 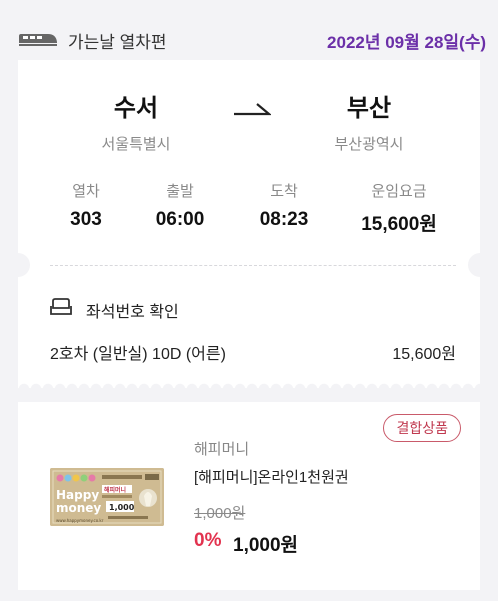 What do you see at coordinates (284, 205) in the screenshot?
I see `info-arrival-time: 도착 08:23` at bounding box center [284, 205].